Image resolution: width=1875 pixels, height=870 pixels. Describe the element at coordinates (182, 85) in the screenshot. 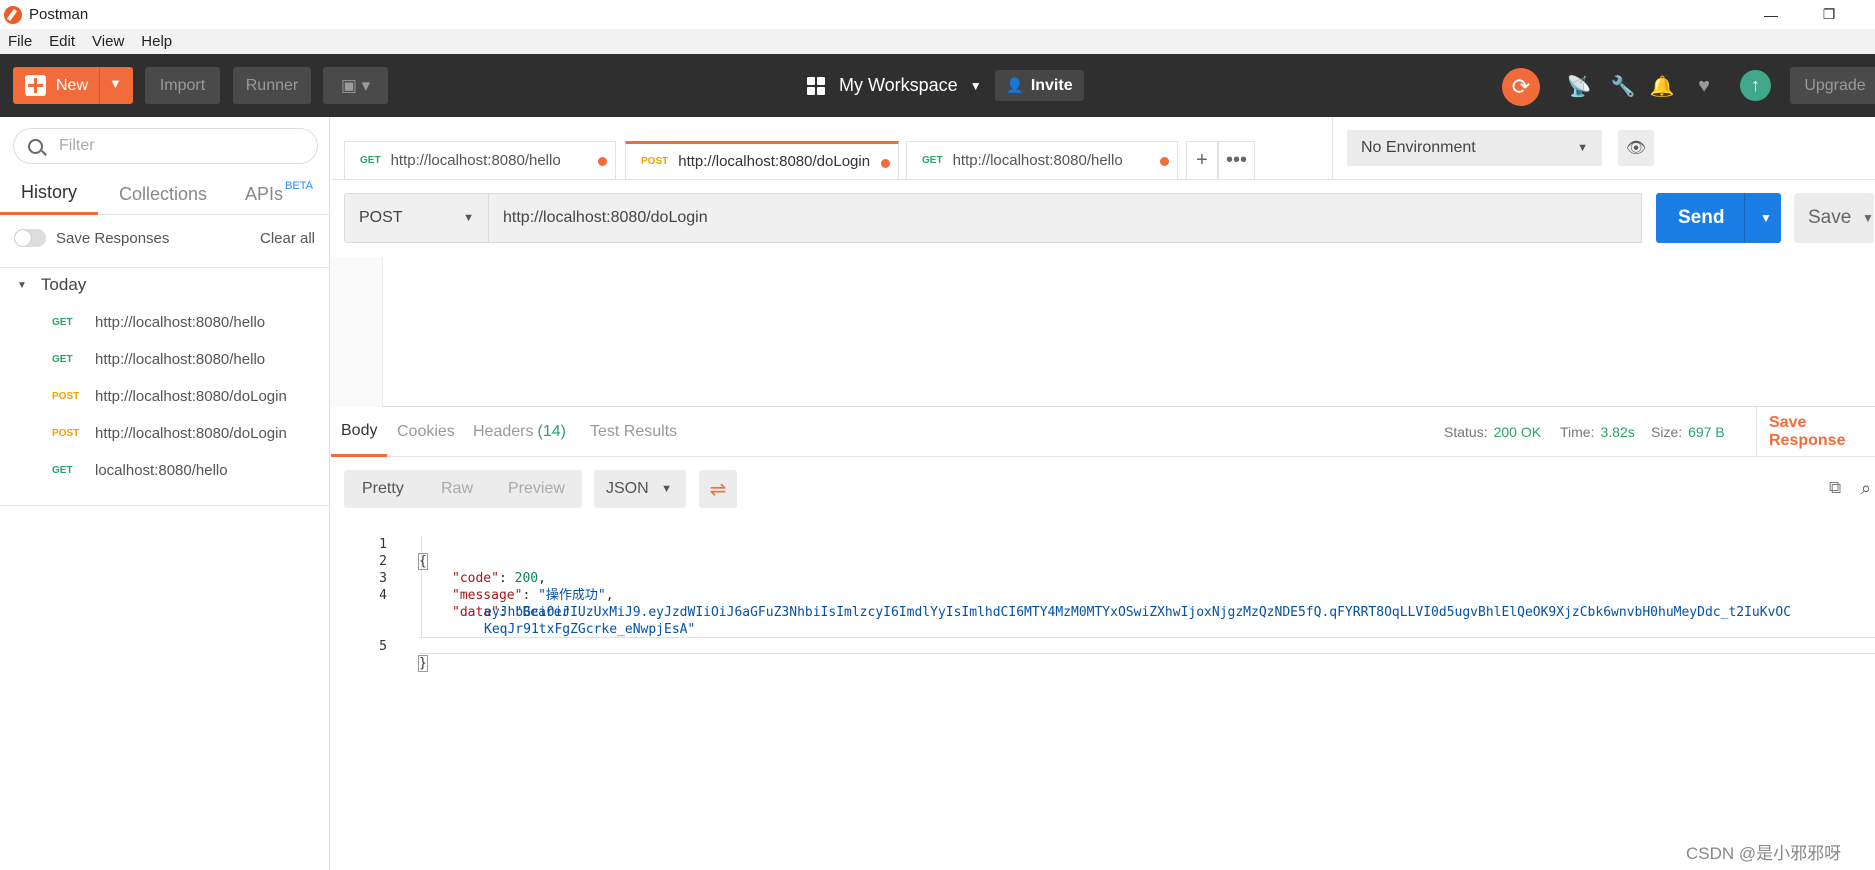

I see `import-button: Import` at that location.